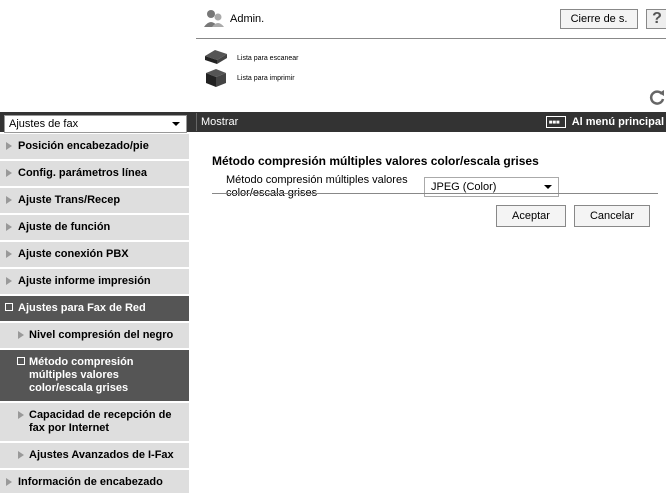 The image size is (666, 493). Describe the element at coordinates (101, 455) in the screenshot. I see `sidebar-item-label: Ajustes Avanzados de I-Fax` at that location.